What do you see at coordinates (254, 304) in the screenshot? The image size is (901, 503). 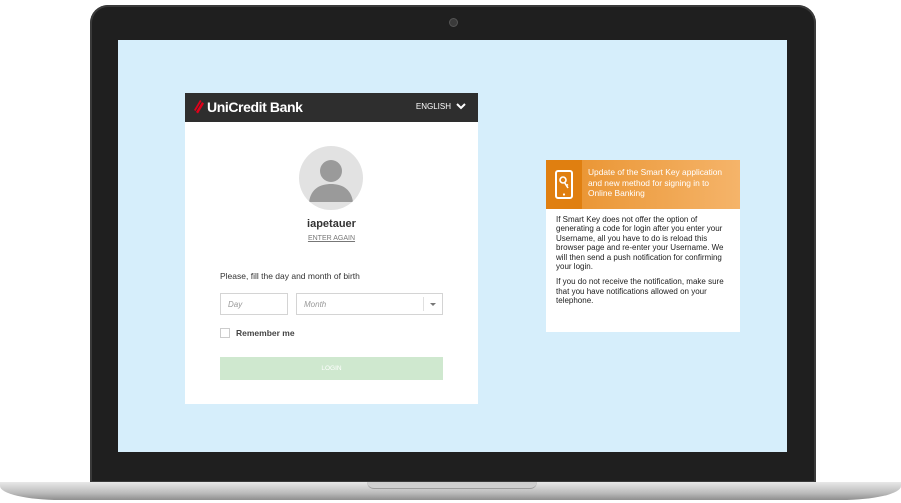 I see `day-input: Day` at bounding box center [254, 304].